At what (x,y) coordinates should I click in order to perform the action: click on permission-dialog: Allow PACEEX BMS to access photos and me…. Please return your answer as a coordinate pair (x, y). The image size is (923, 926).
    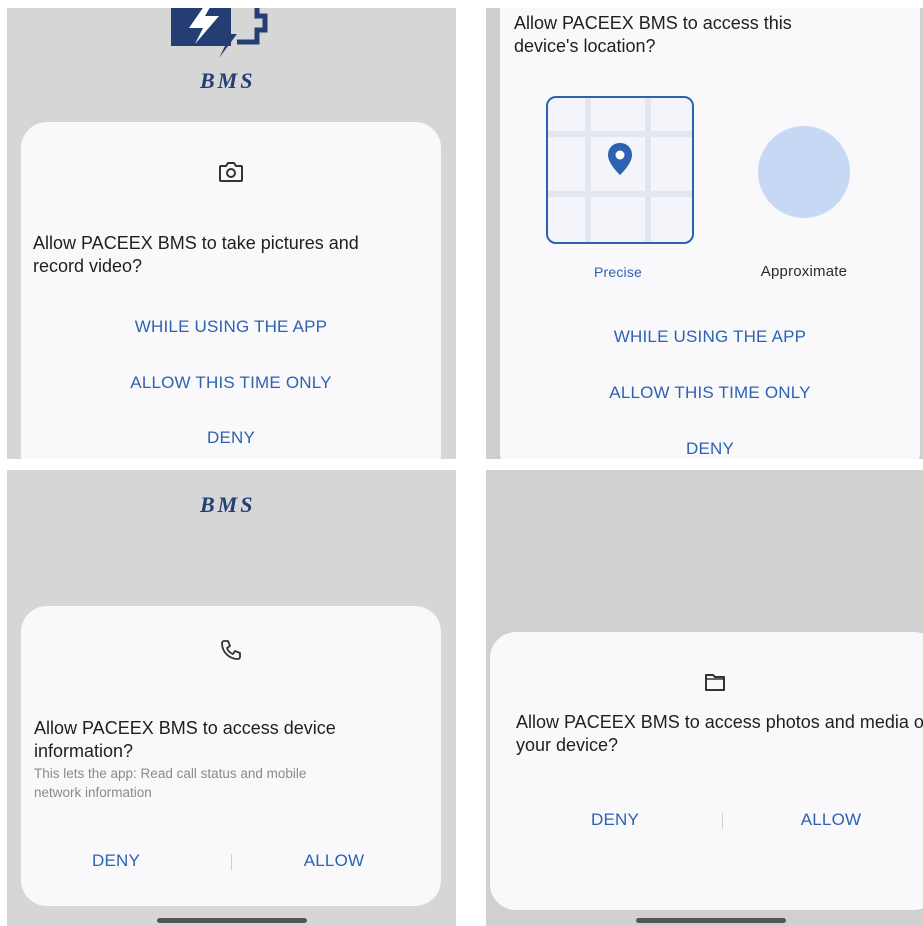
    Looking at the image, I should click on (706, 771).